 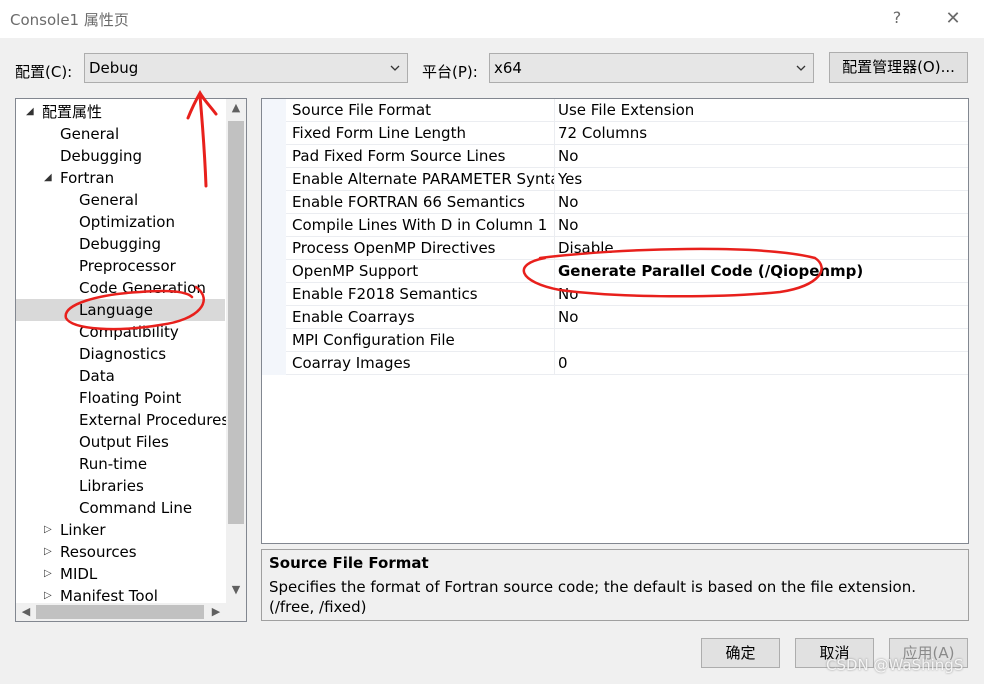 I want to click on scroll-left-icon: ◀, so click(x=26, y=611).